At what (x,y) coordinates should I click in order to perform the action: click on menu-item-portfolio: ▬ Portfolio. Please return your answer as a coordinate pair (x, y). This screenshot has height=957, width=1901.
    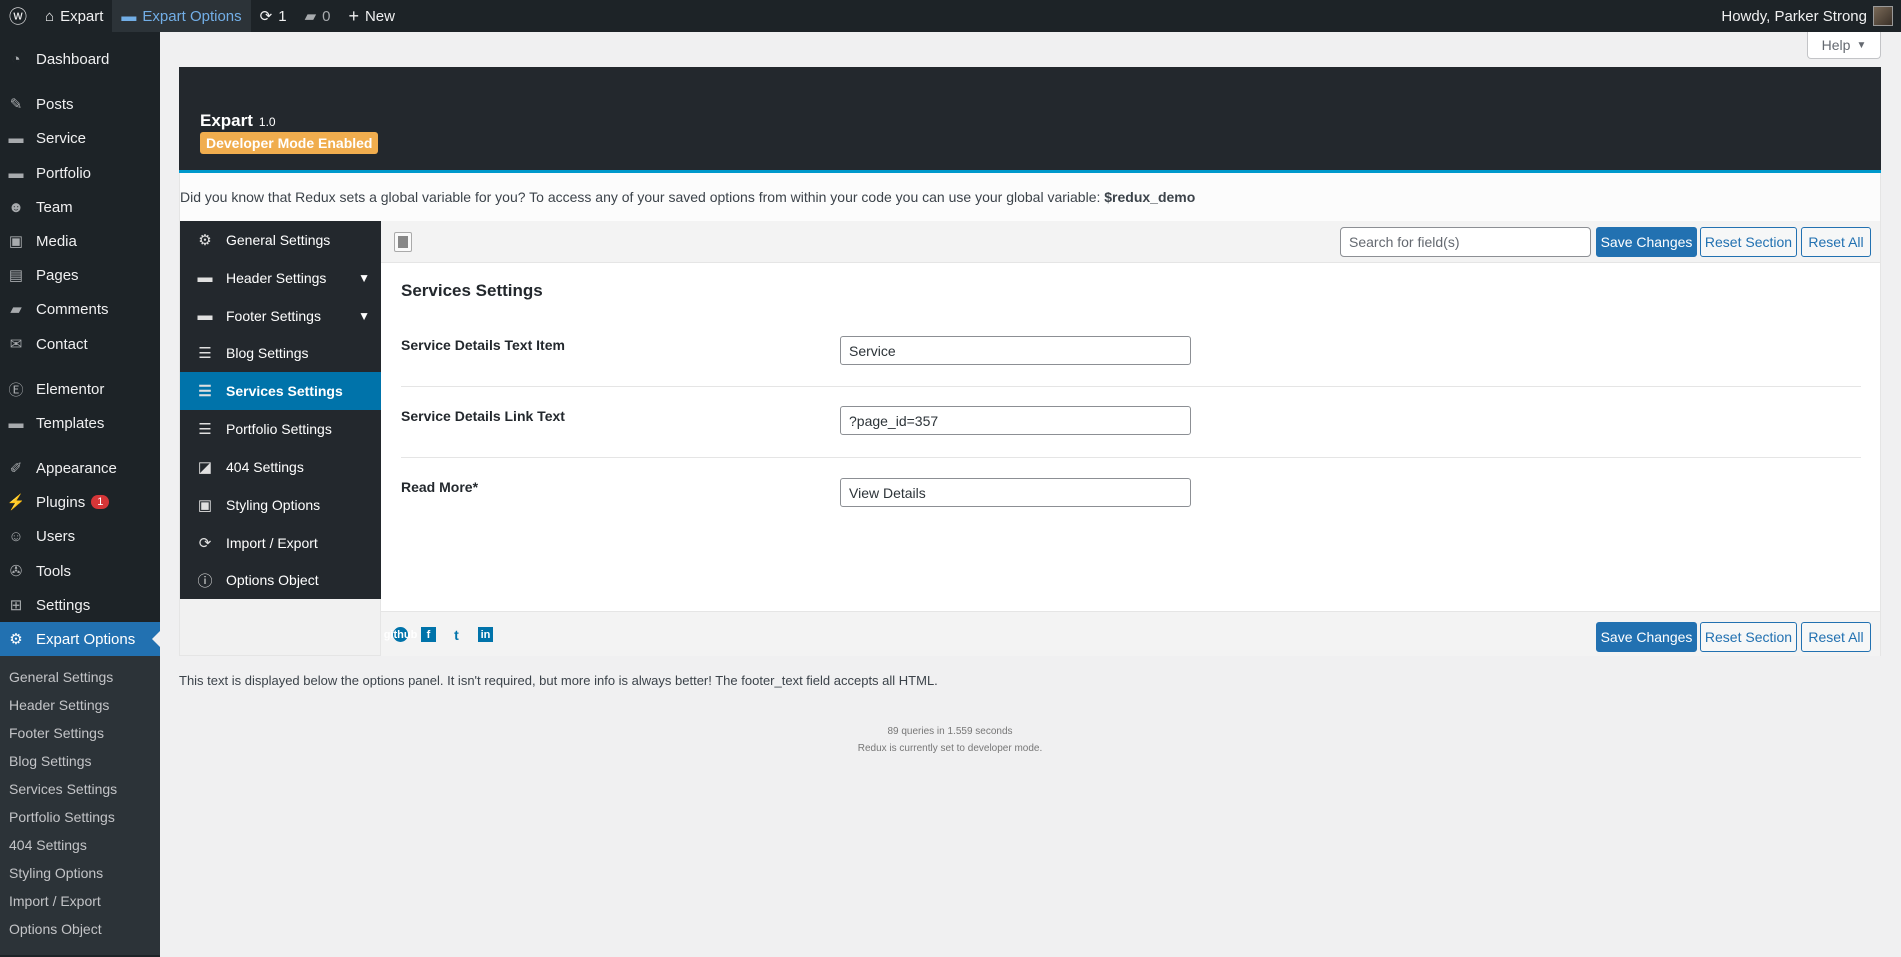
    Looking at the image, I should click on (80, 173).